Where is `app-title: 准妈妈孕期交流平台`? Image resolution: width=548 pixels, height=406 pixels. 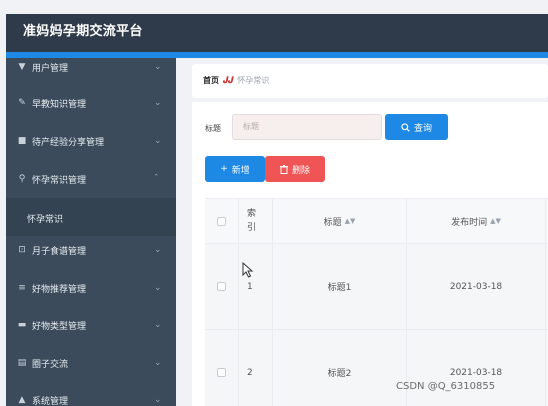 app-title: 准妈妈孕期交流平台 is located at coordinates (83, 31).